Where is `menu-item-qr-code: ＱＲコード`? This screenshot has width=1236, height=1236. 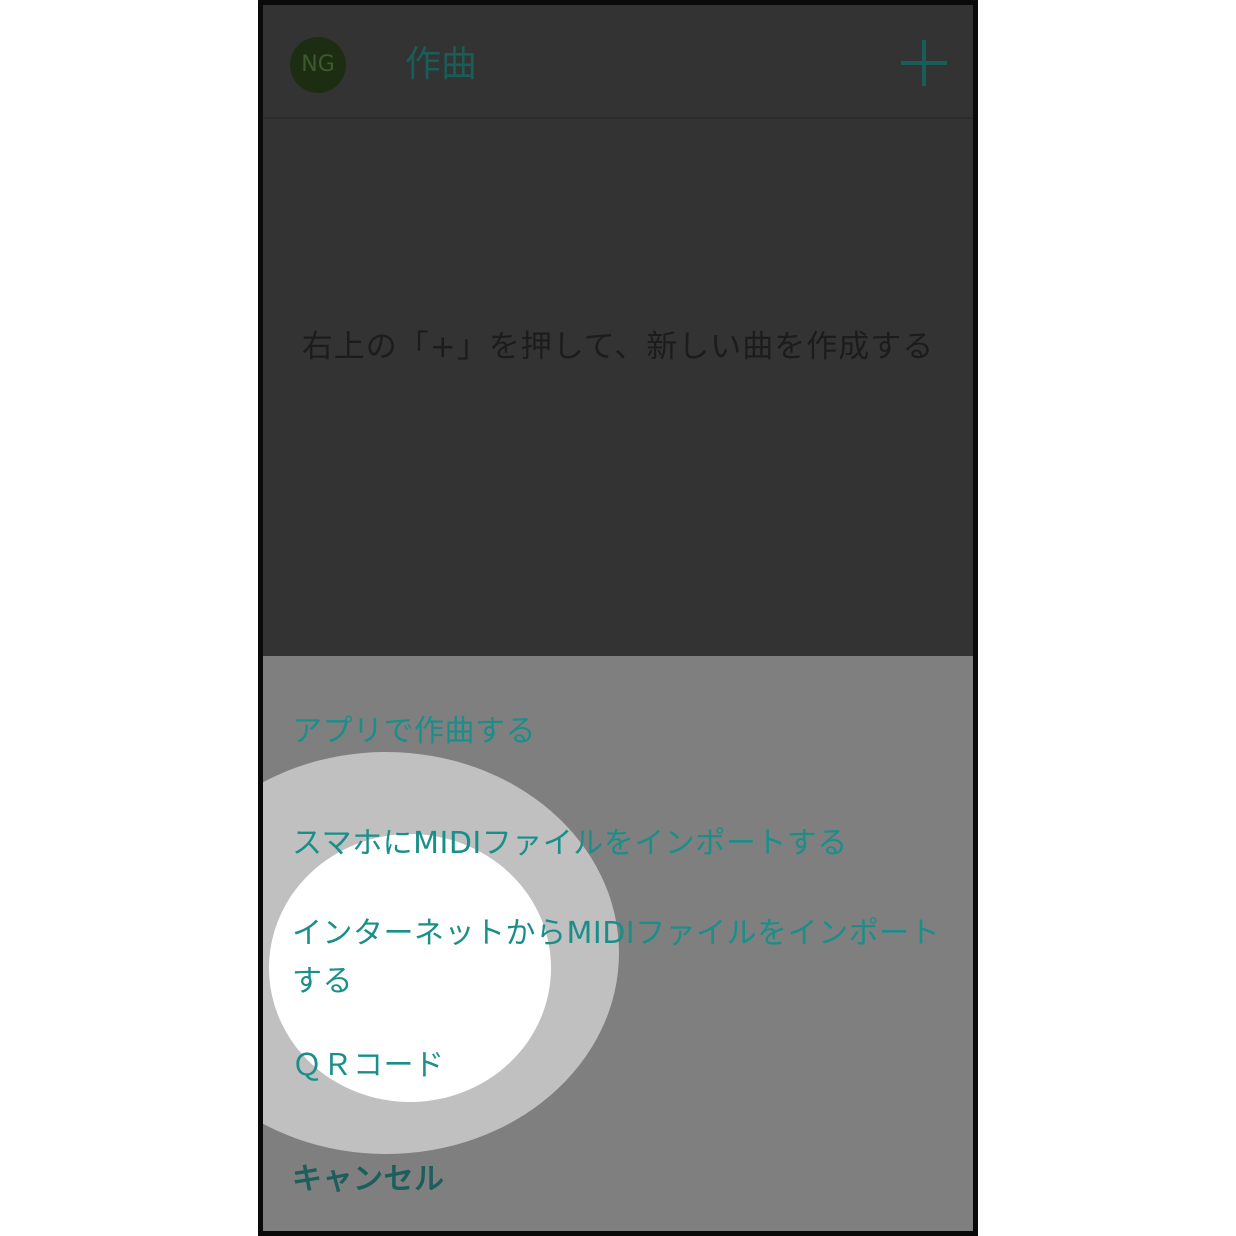
menu-item-qr-code: ＱＲコード is located at coordinates (622, 1066).